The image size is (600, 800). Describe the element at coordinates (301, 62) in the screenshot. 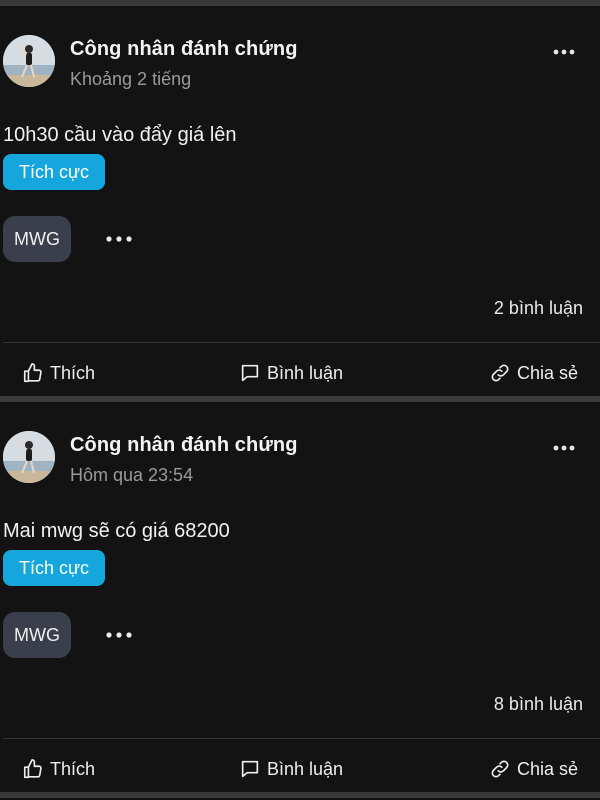

I see `post-header: Công nhân đánh chứng Khoảng 2 tiếng` at that location.